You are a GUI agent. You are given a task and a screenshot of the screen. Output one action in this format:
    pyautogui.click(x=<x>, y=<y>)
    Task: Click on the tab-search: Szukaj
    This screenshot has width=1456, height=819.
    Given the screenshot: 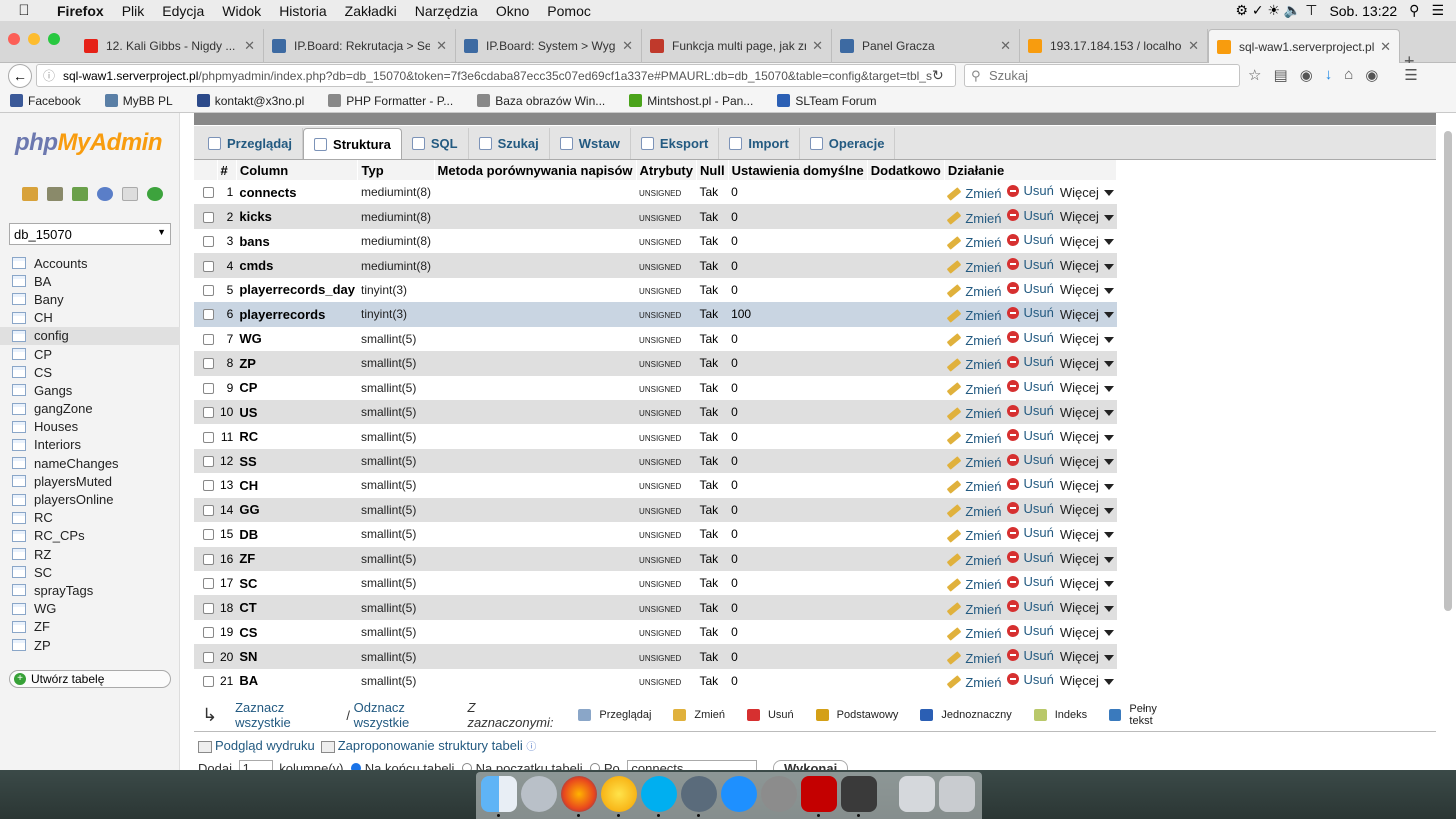 What is the action you would take?
    pyautogui.click(x=509, y=143)
    